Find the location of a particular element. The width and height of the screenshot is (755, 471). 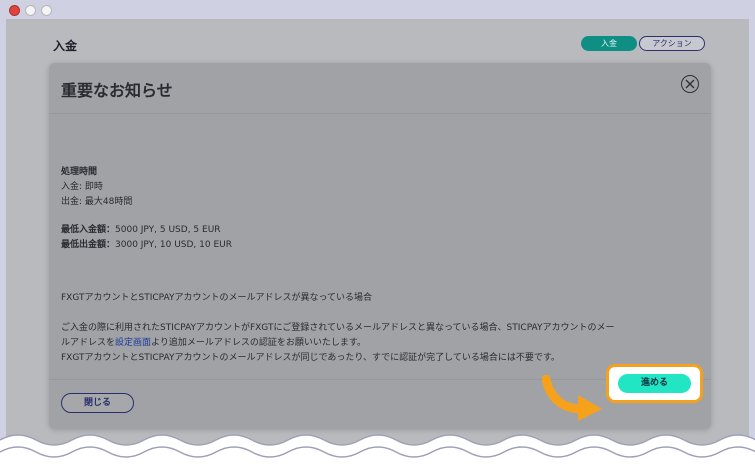

torn-edge is located at coordinates (377, 452).